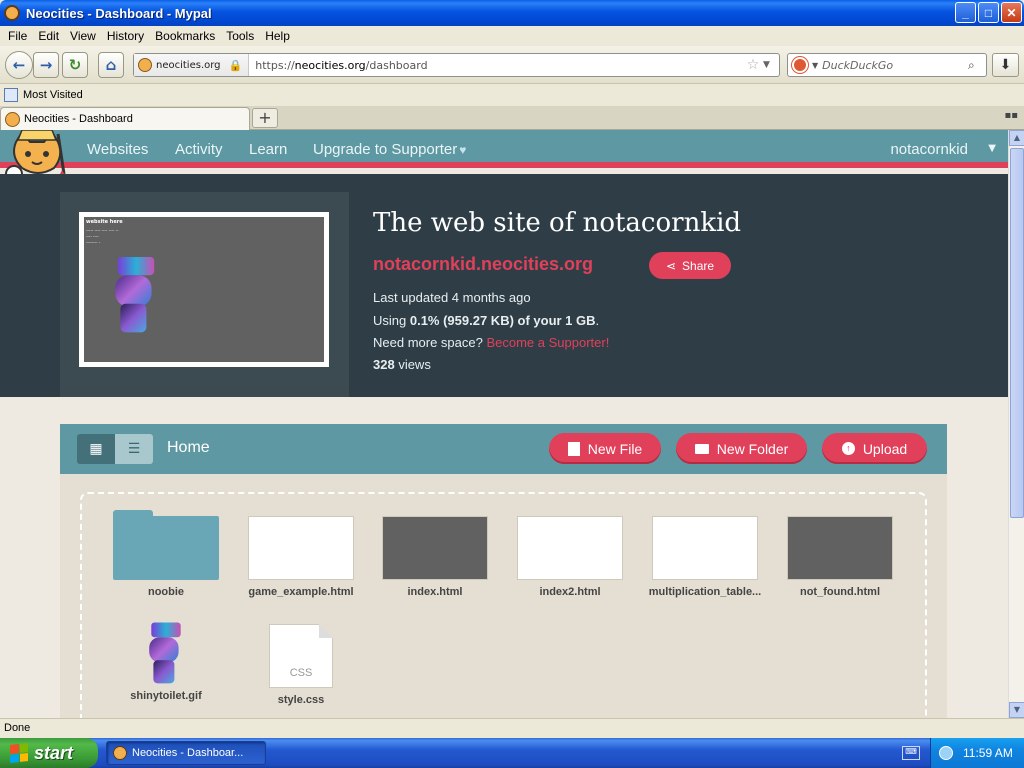 Image resolution: width=1024 pixels, height=768 pixels. What do you see at coordinates (1011, 115) in the screenshot?
I see `tab-list-icon: ▪▪` at bounding box center [1011, 115].